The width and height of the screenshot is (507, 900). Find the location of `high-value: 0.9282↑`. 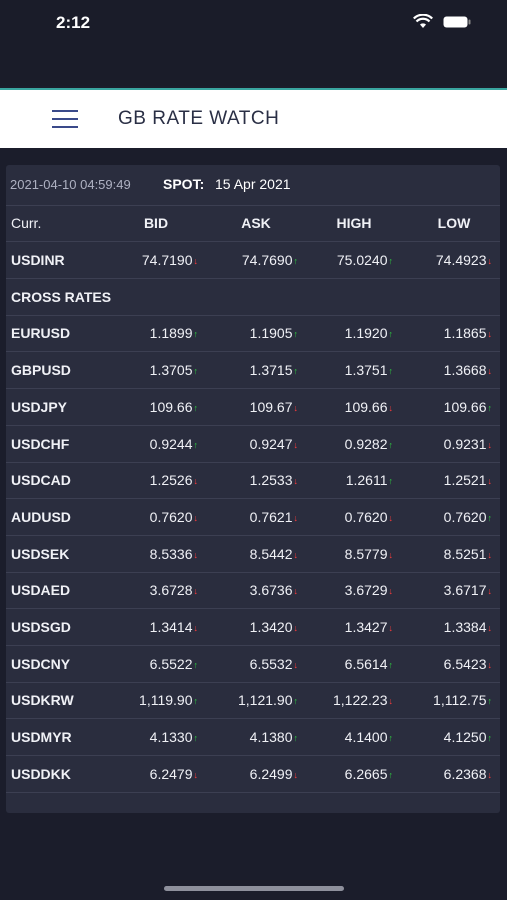

high-value: 0.9282↑ is located at coordinates (368, 443).